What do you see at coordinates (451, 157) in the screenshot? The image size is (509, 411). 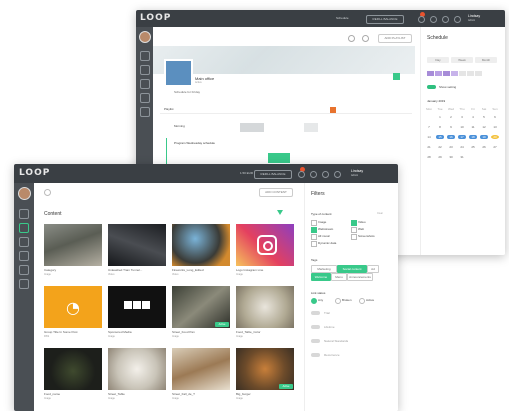 I see `calendar-day: 30` at bounding box center [451, 157].